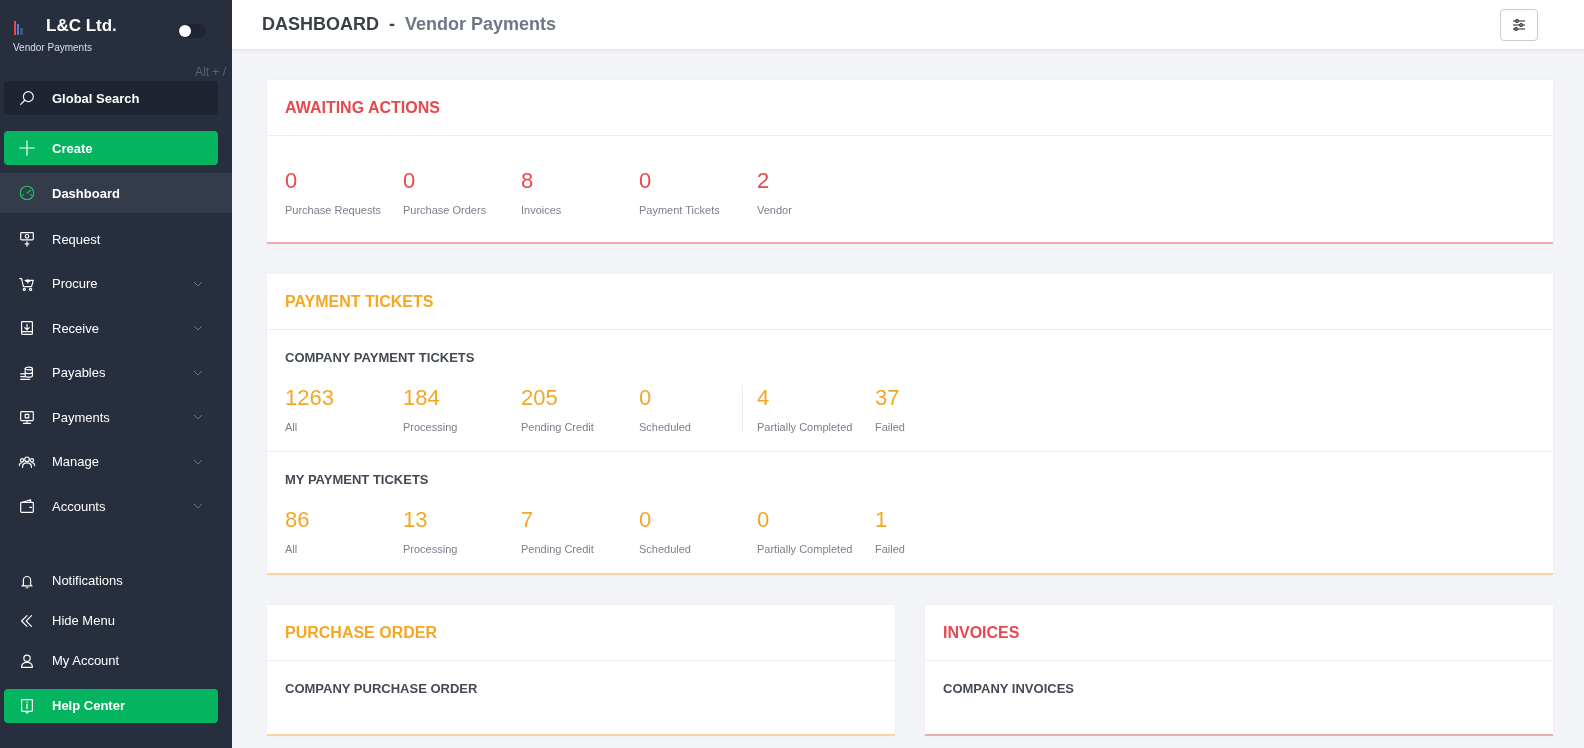 The image size is (1584, 748). Describe the element at coordinates (542, 210) in the screenshot. I see `stat-label: Invoices` at that location.